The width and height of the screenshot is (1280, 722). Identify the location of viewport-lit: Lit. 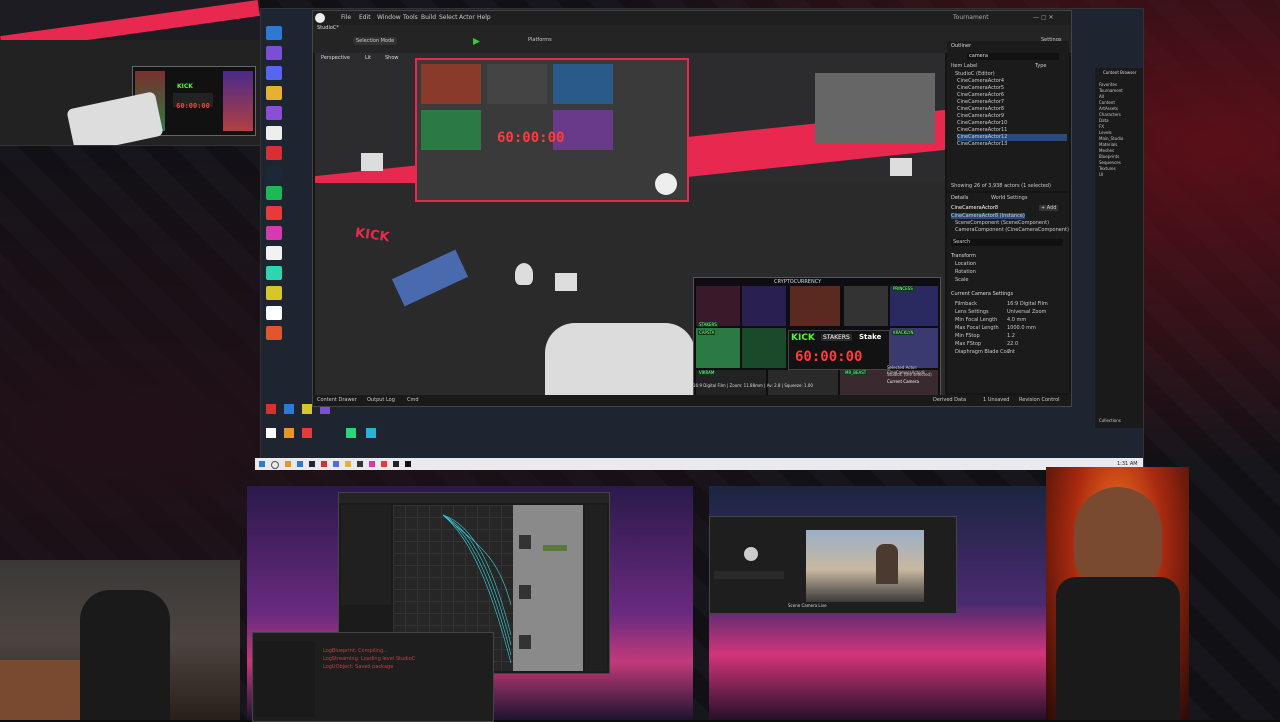
(368, 58).